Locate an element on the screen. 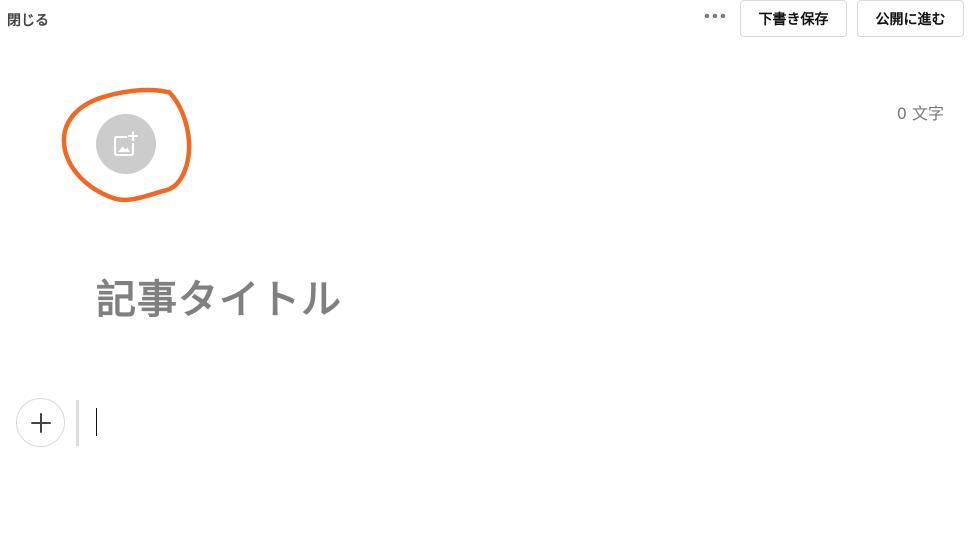  more-options-button is located at coordinates (715, 16).